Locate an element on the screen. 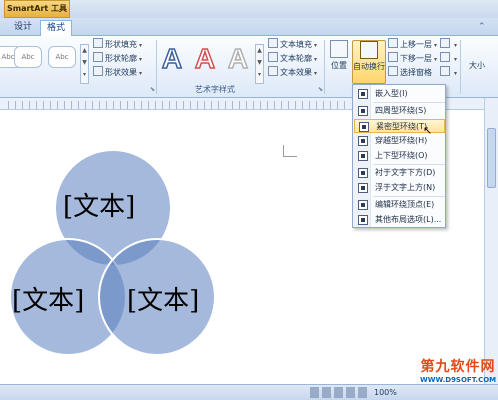 The width and height of the screenshot is (498, 400). venn-label-right: [文本] is located at coordinates (163, 298).